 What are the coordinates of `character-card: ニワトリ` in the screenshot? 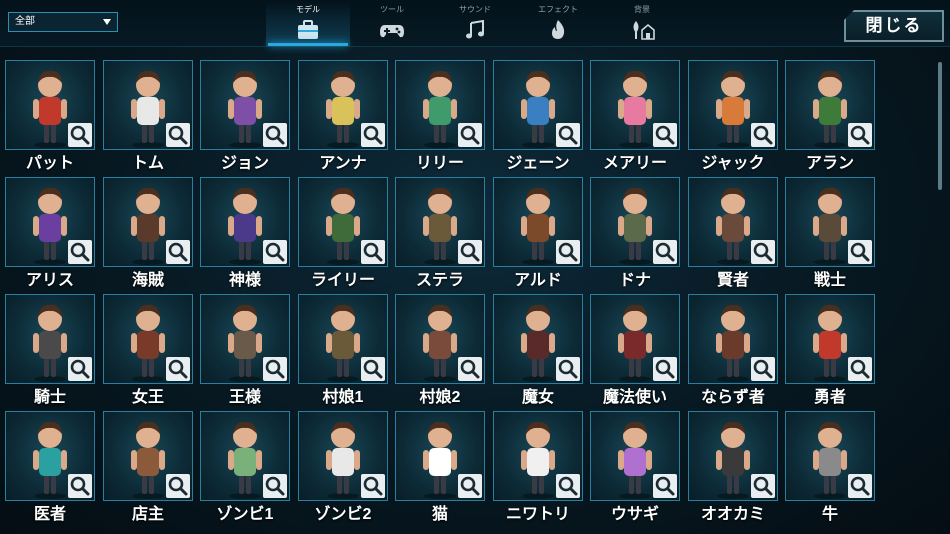 It's located at (538, 469).